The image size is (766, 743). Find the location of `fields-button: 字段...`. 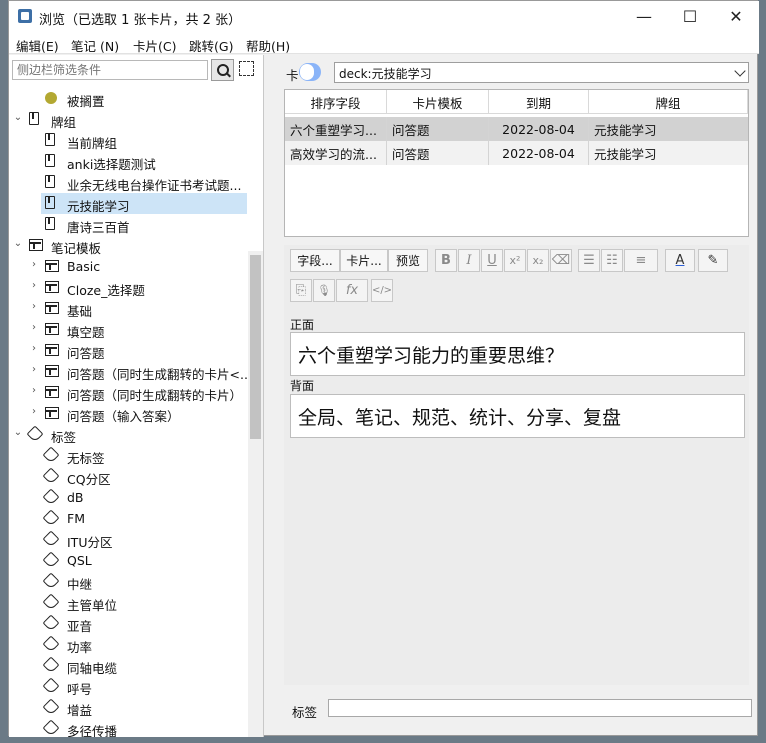

fields-button: 字段... is located at coordinates (315, 260).